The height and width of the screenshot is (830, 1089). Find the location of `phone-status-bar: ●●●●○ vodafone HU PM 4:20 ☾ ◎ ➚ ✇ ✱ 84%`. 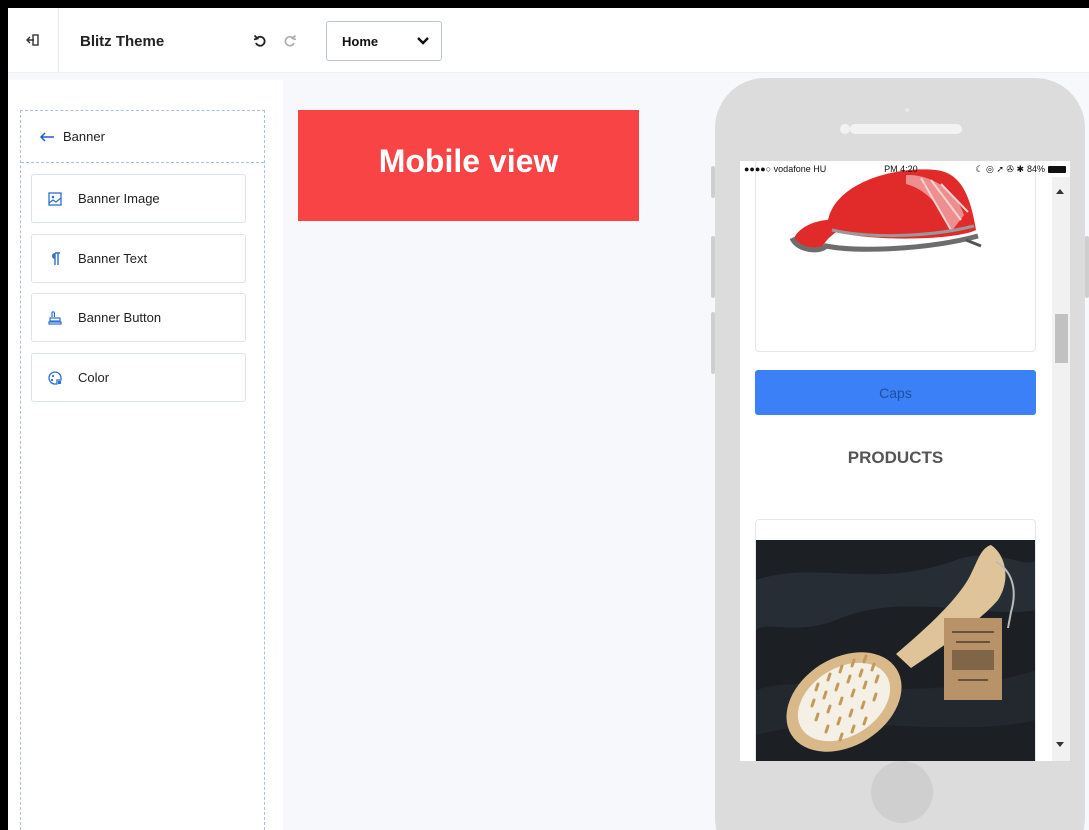

phone-status-bar: ●●●●○ vodafone HU PM 4:20 ☾ ◎ ➚ ✇ ✱ 84% is located at coordinates (905, 169).